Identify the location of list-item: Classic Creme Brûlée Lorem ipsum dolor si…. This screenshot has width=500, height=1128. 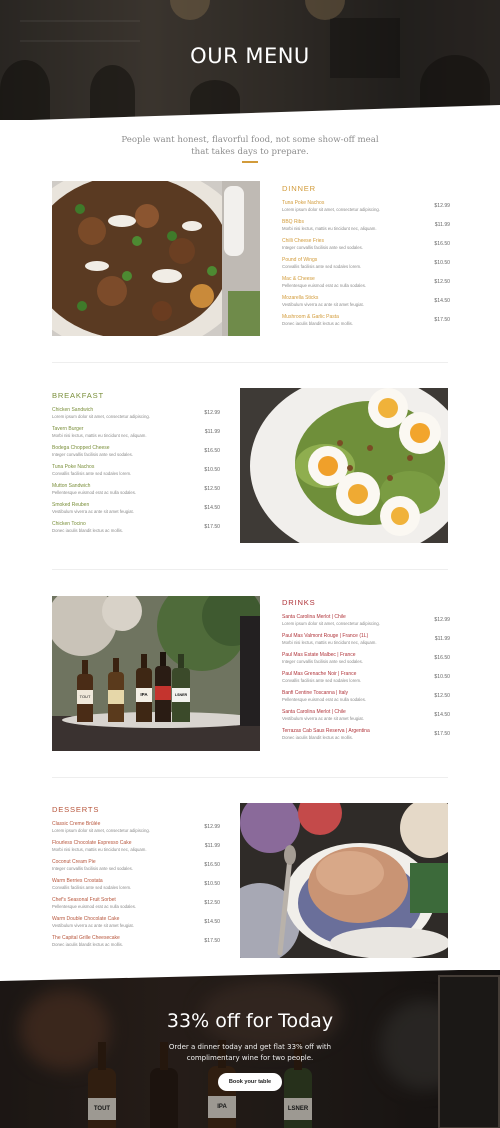
(136, 830).